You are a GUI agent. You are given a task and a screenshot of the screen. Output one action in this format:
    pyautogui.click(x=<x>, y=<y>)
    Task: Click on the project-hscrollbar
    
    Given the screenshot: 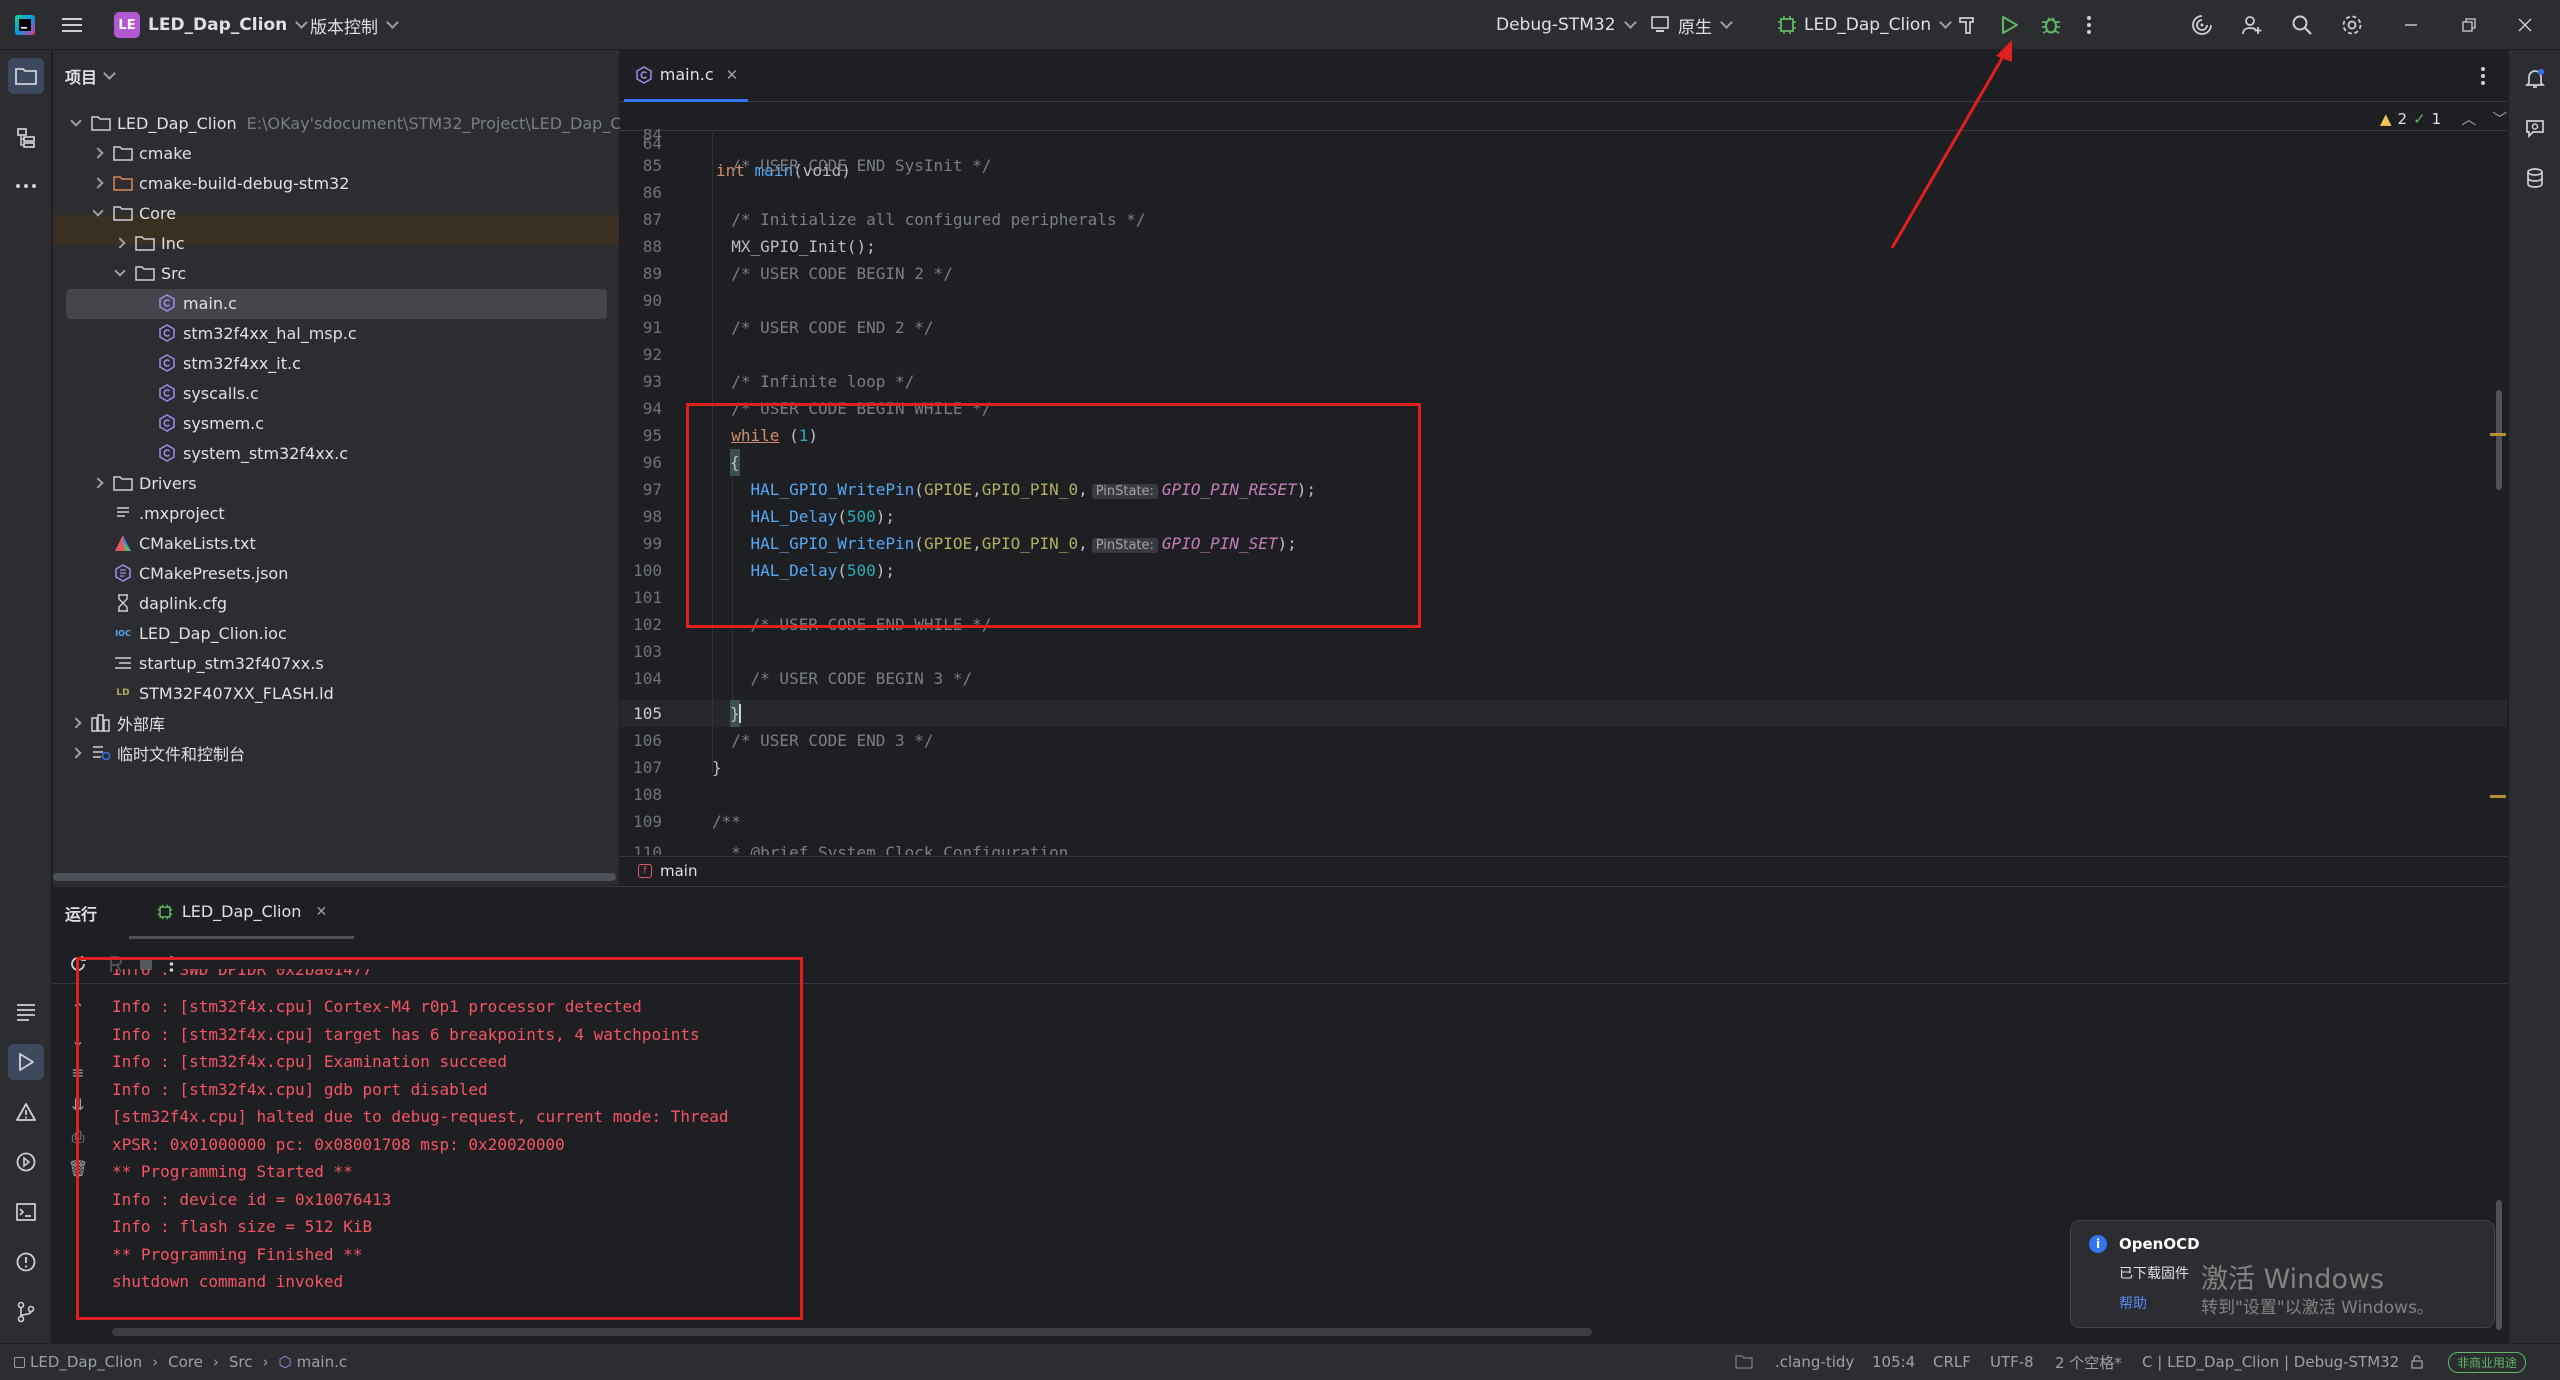 What is the action you would take?
    pyautogui.click(x=334, y=877)
    